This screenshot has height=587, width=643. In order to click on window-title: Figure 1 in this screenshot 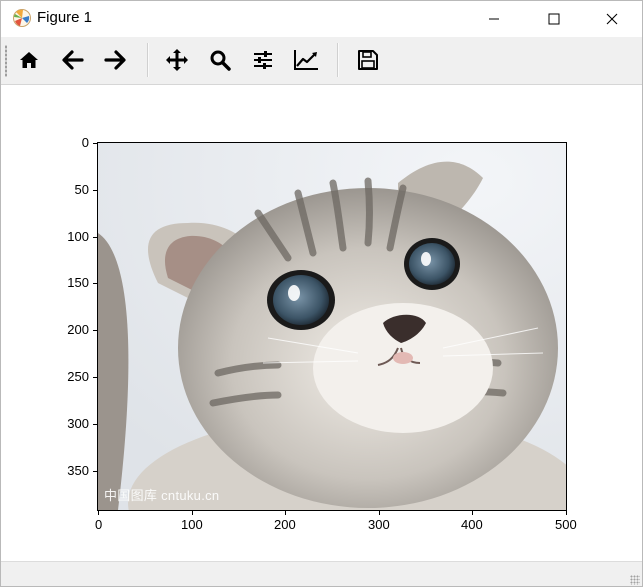, I will do `click(65, 17)`.